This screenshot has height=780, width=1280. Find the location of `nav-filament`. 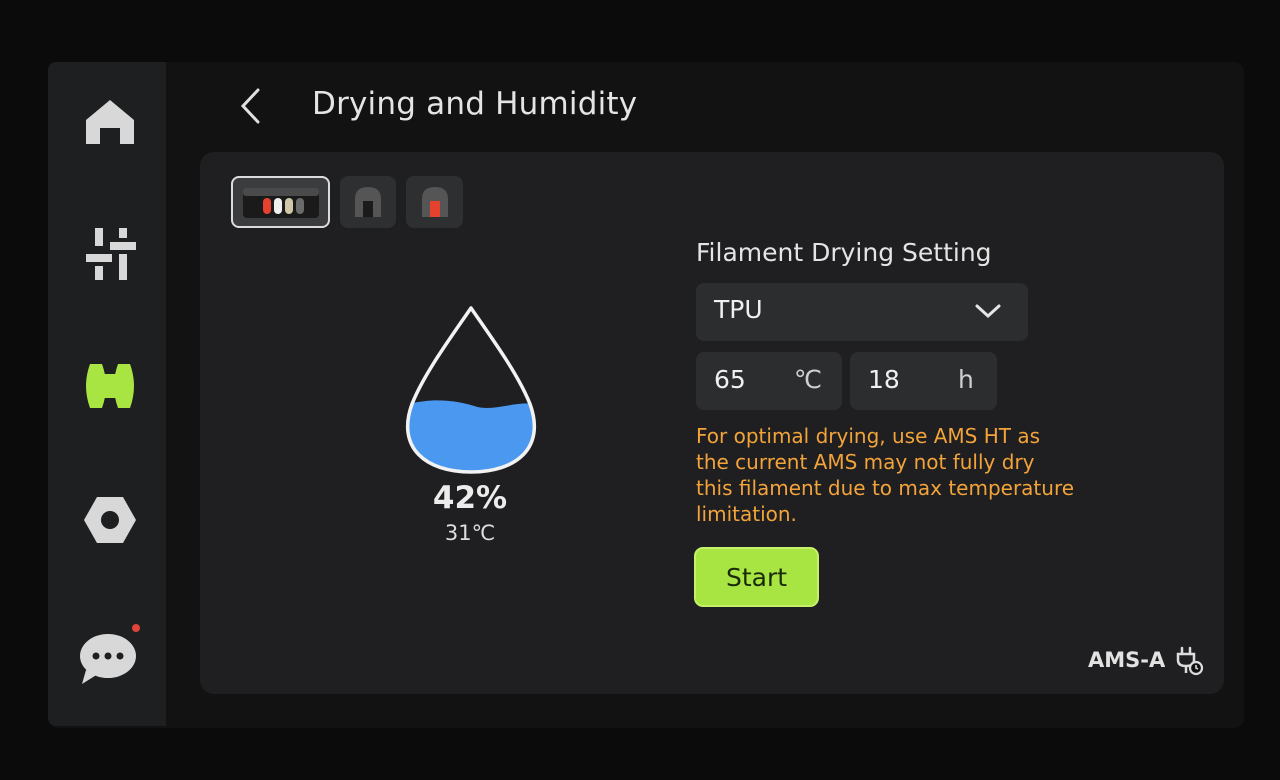

nav-filament is located at coordinates (110, 386).